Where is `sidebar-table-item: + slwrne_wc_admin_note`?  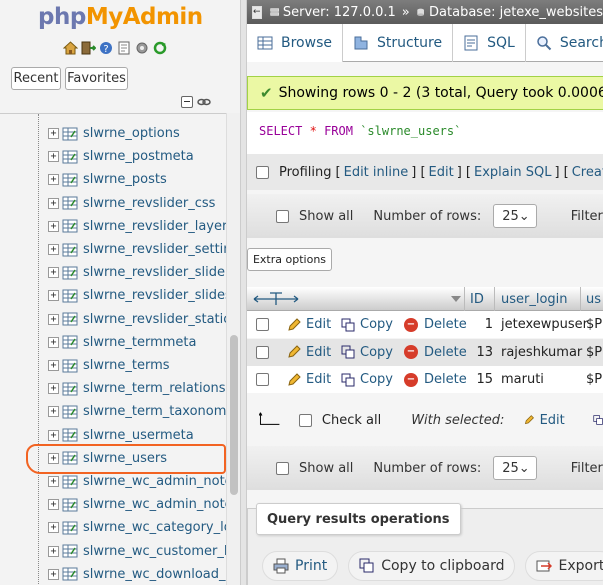 sidebar-table-item: + slwrne_wc_admin_note is located at coordinates (137, 504).